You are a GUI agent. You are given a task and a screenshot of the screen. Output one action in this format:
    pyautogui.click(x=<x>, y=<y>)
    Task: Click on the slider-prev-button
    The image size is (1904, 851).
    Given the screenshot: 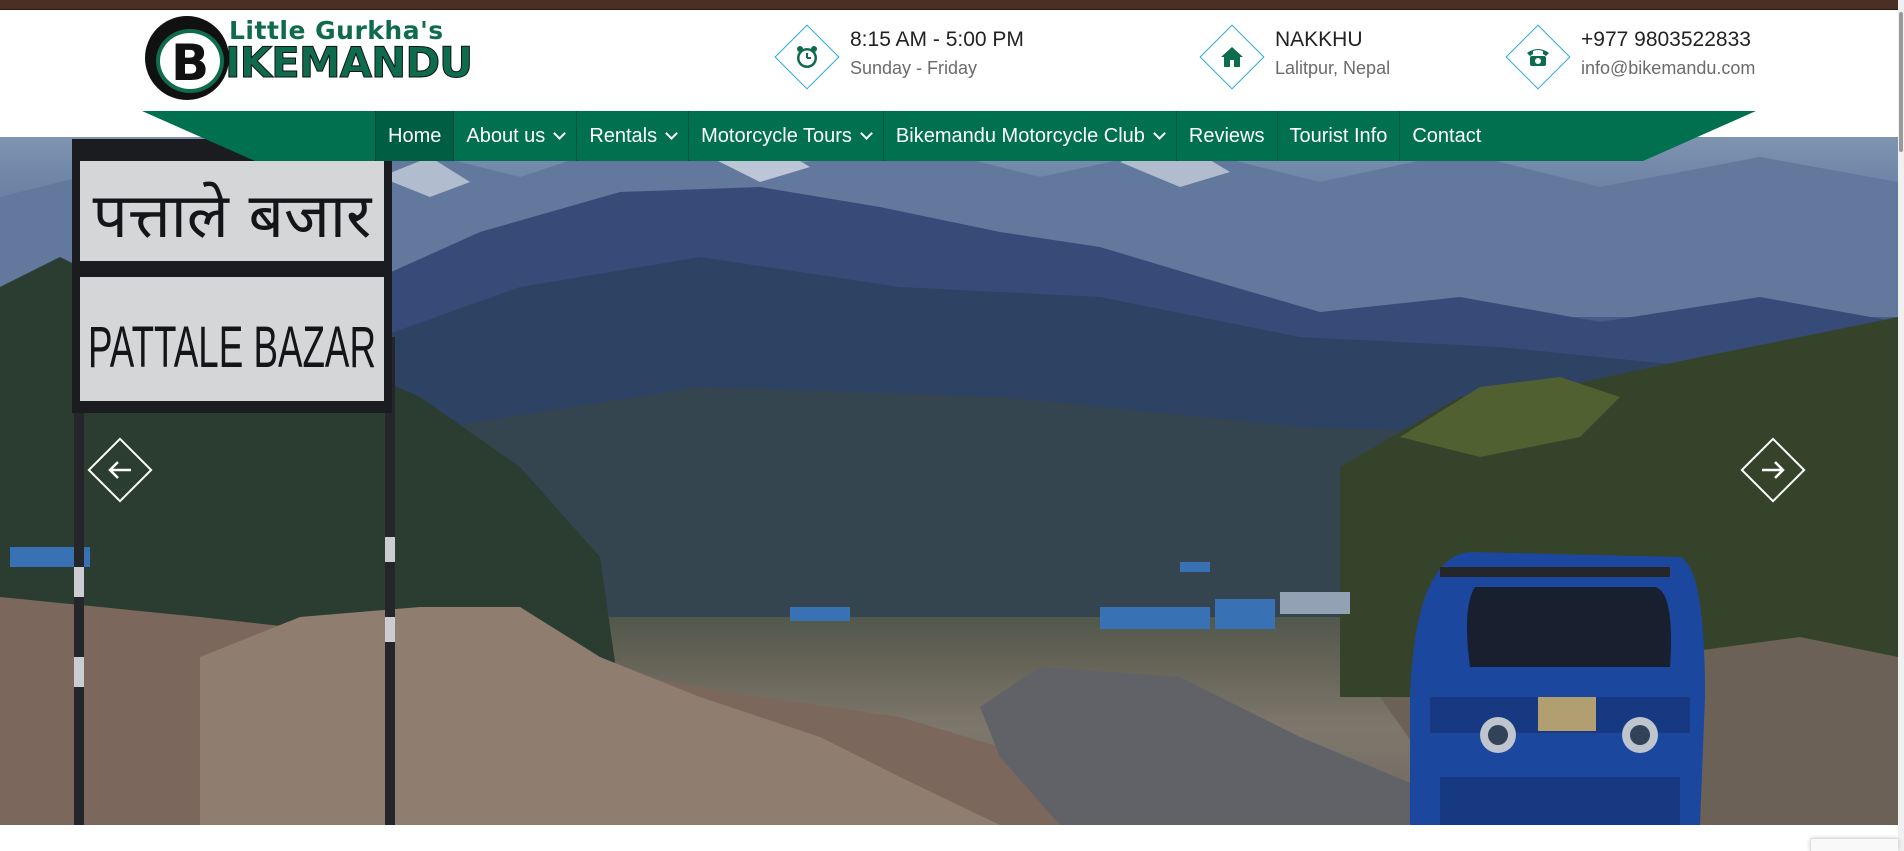 What is the action you would take?
    pyautogui.click(x=120, y=470)
    